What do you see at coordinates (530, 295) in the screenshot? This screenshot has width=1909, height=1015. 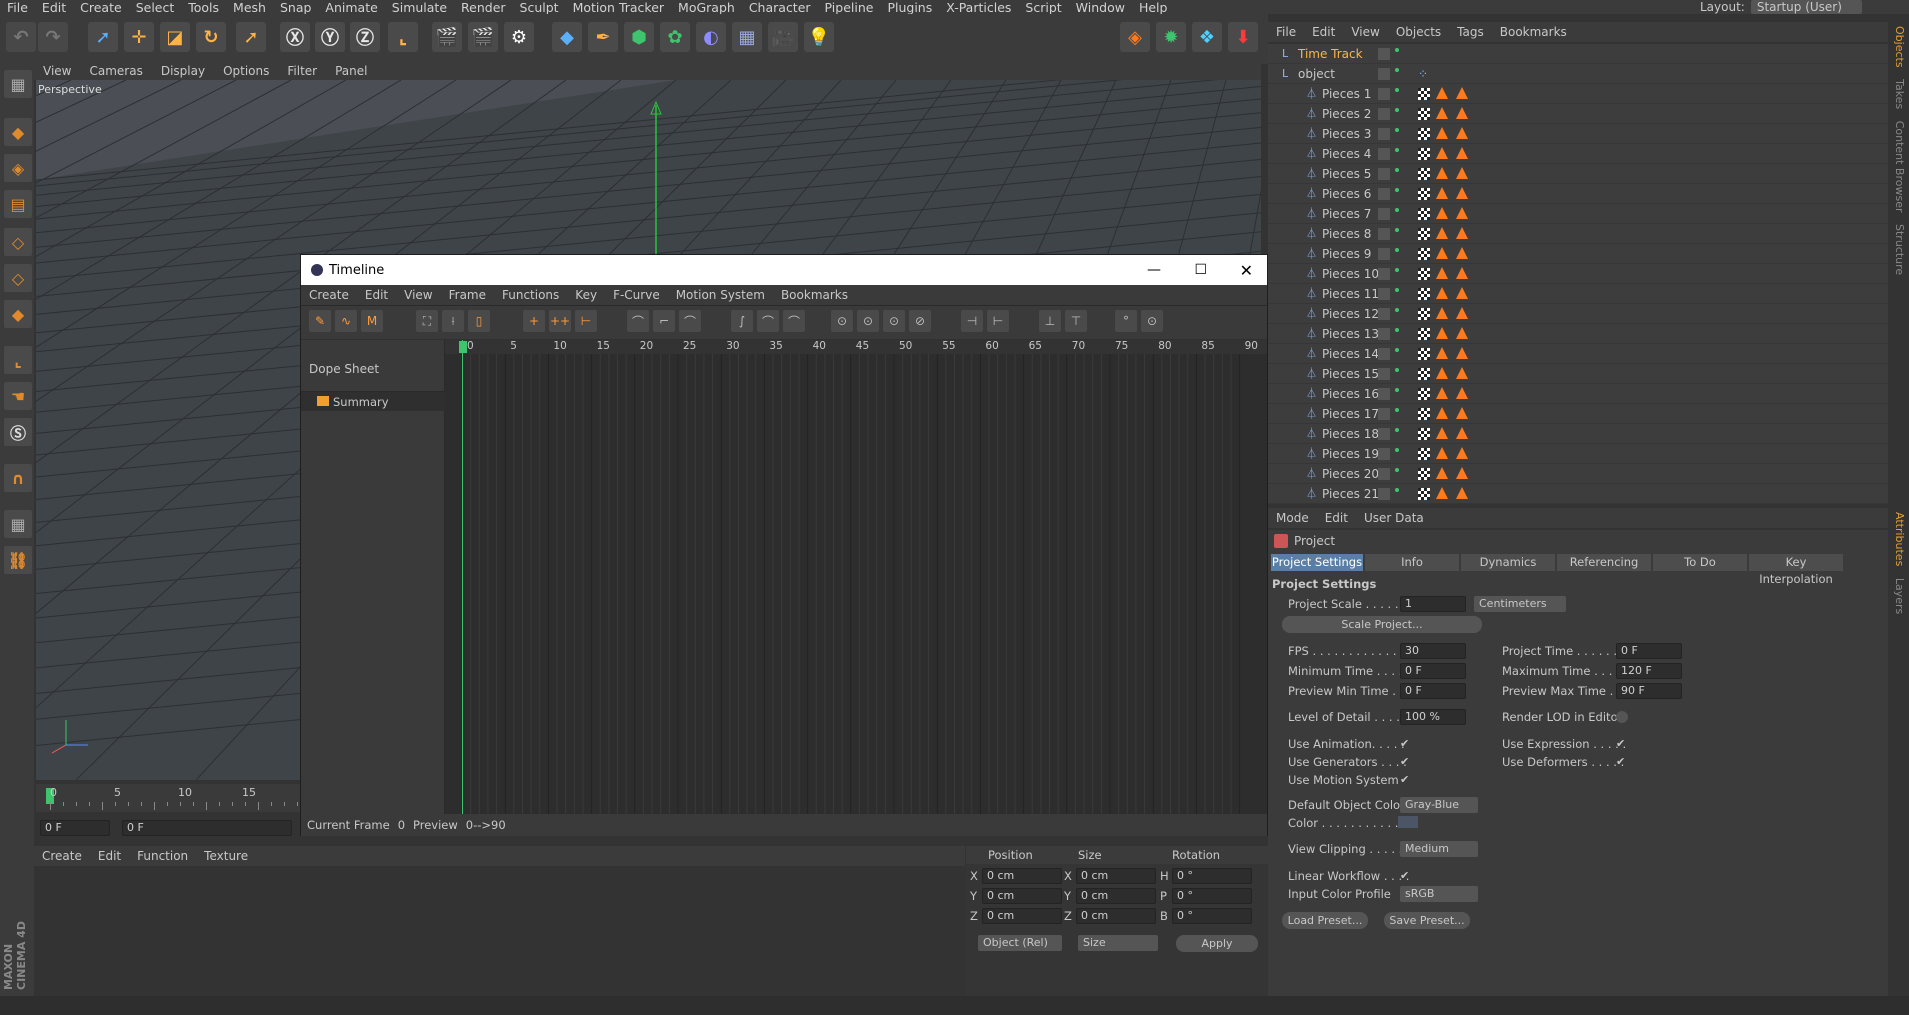 I see `timeline-menu-item-4: Functions` at bounding box center [530, 295].